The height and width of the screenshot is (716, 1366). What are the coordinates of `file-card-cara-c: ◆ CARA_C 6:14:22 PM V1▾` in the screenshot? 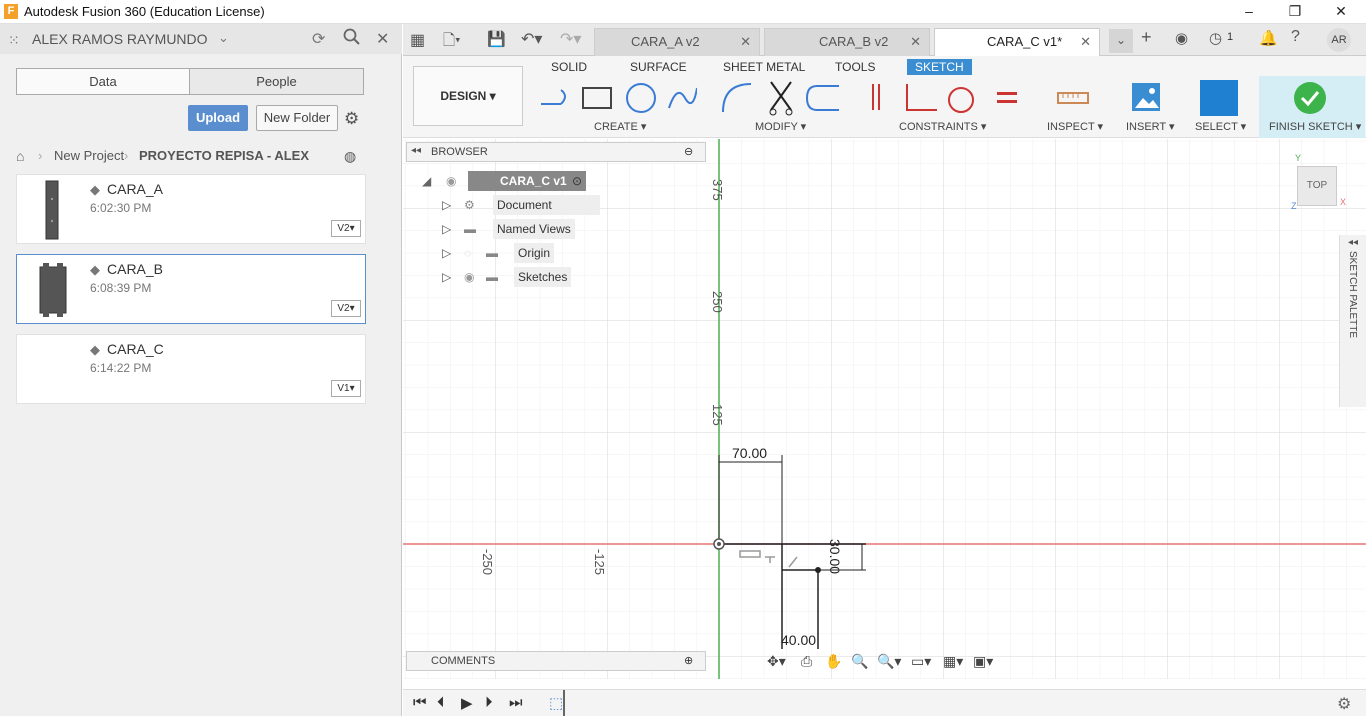 It's located at (191, 369).